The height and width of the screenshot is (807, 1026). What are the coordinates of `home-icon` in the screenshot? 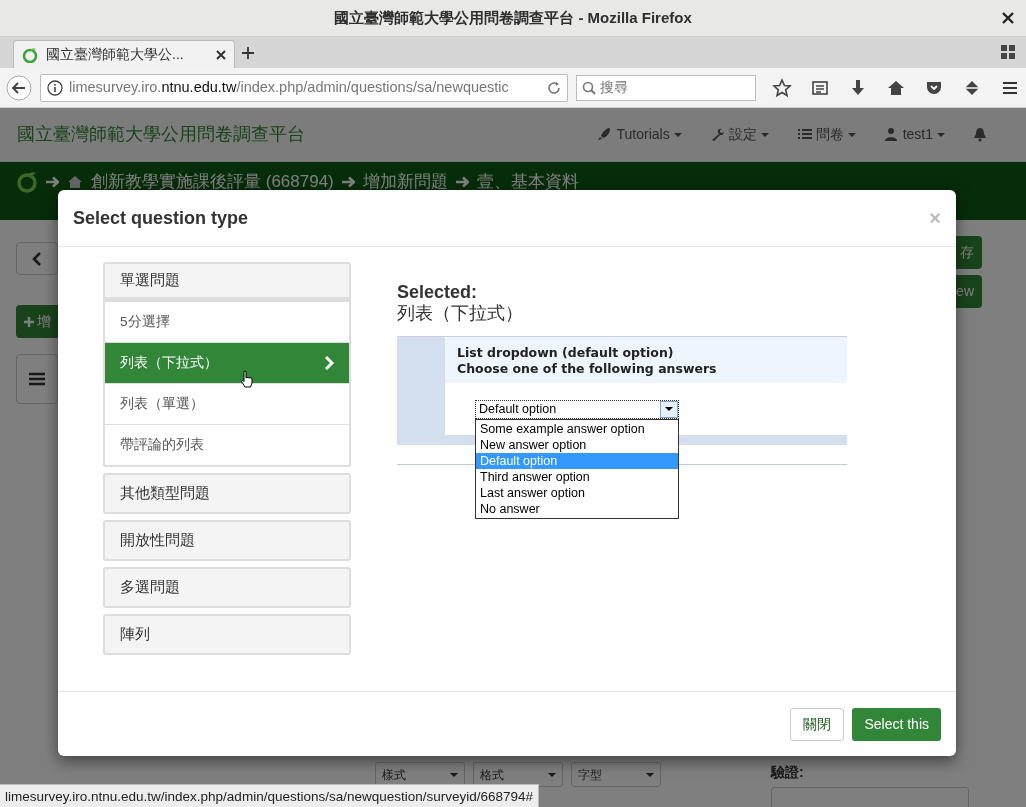 It's located at (75, 182).